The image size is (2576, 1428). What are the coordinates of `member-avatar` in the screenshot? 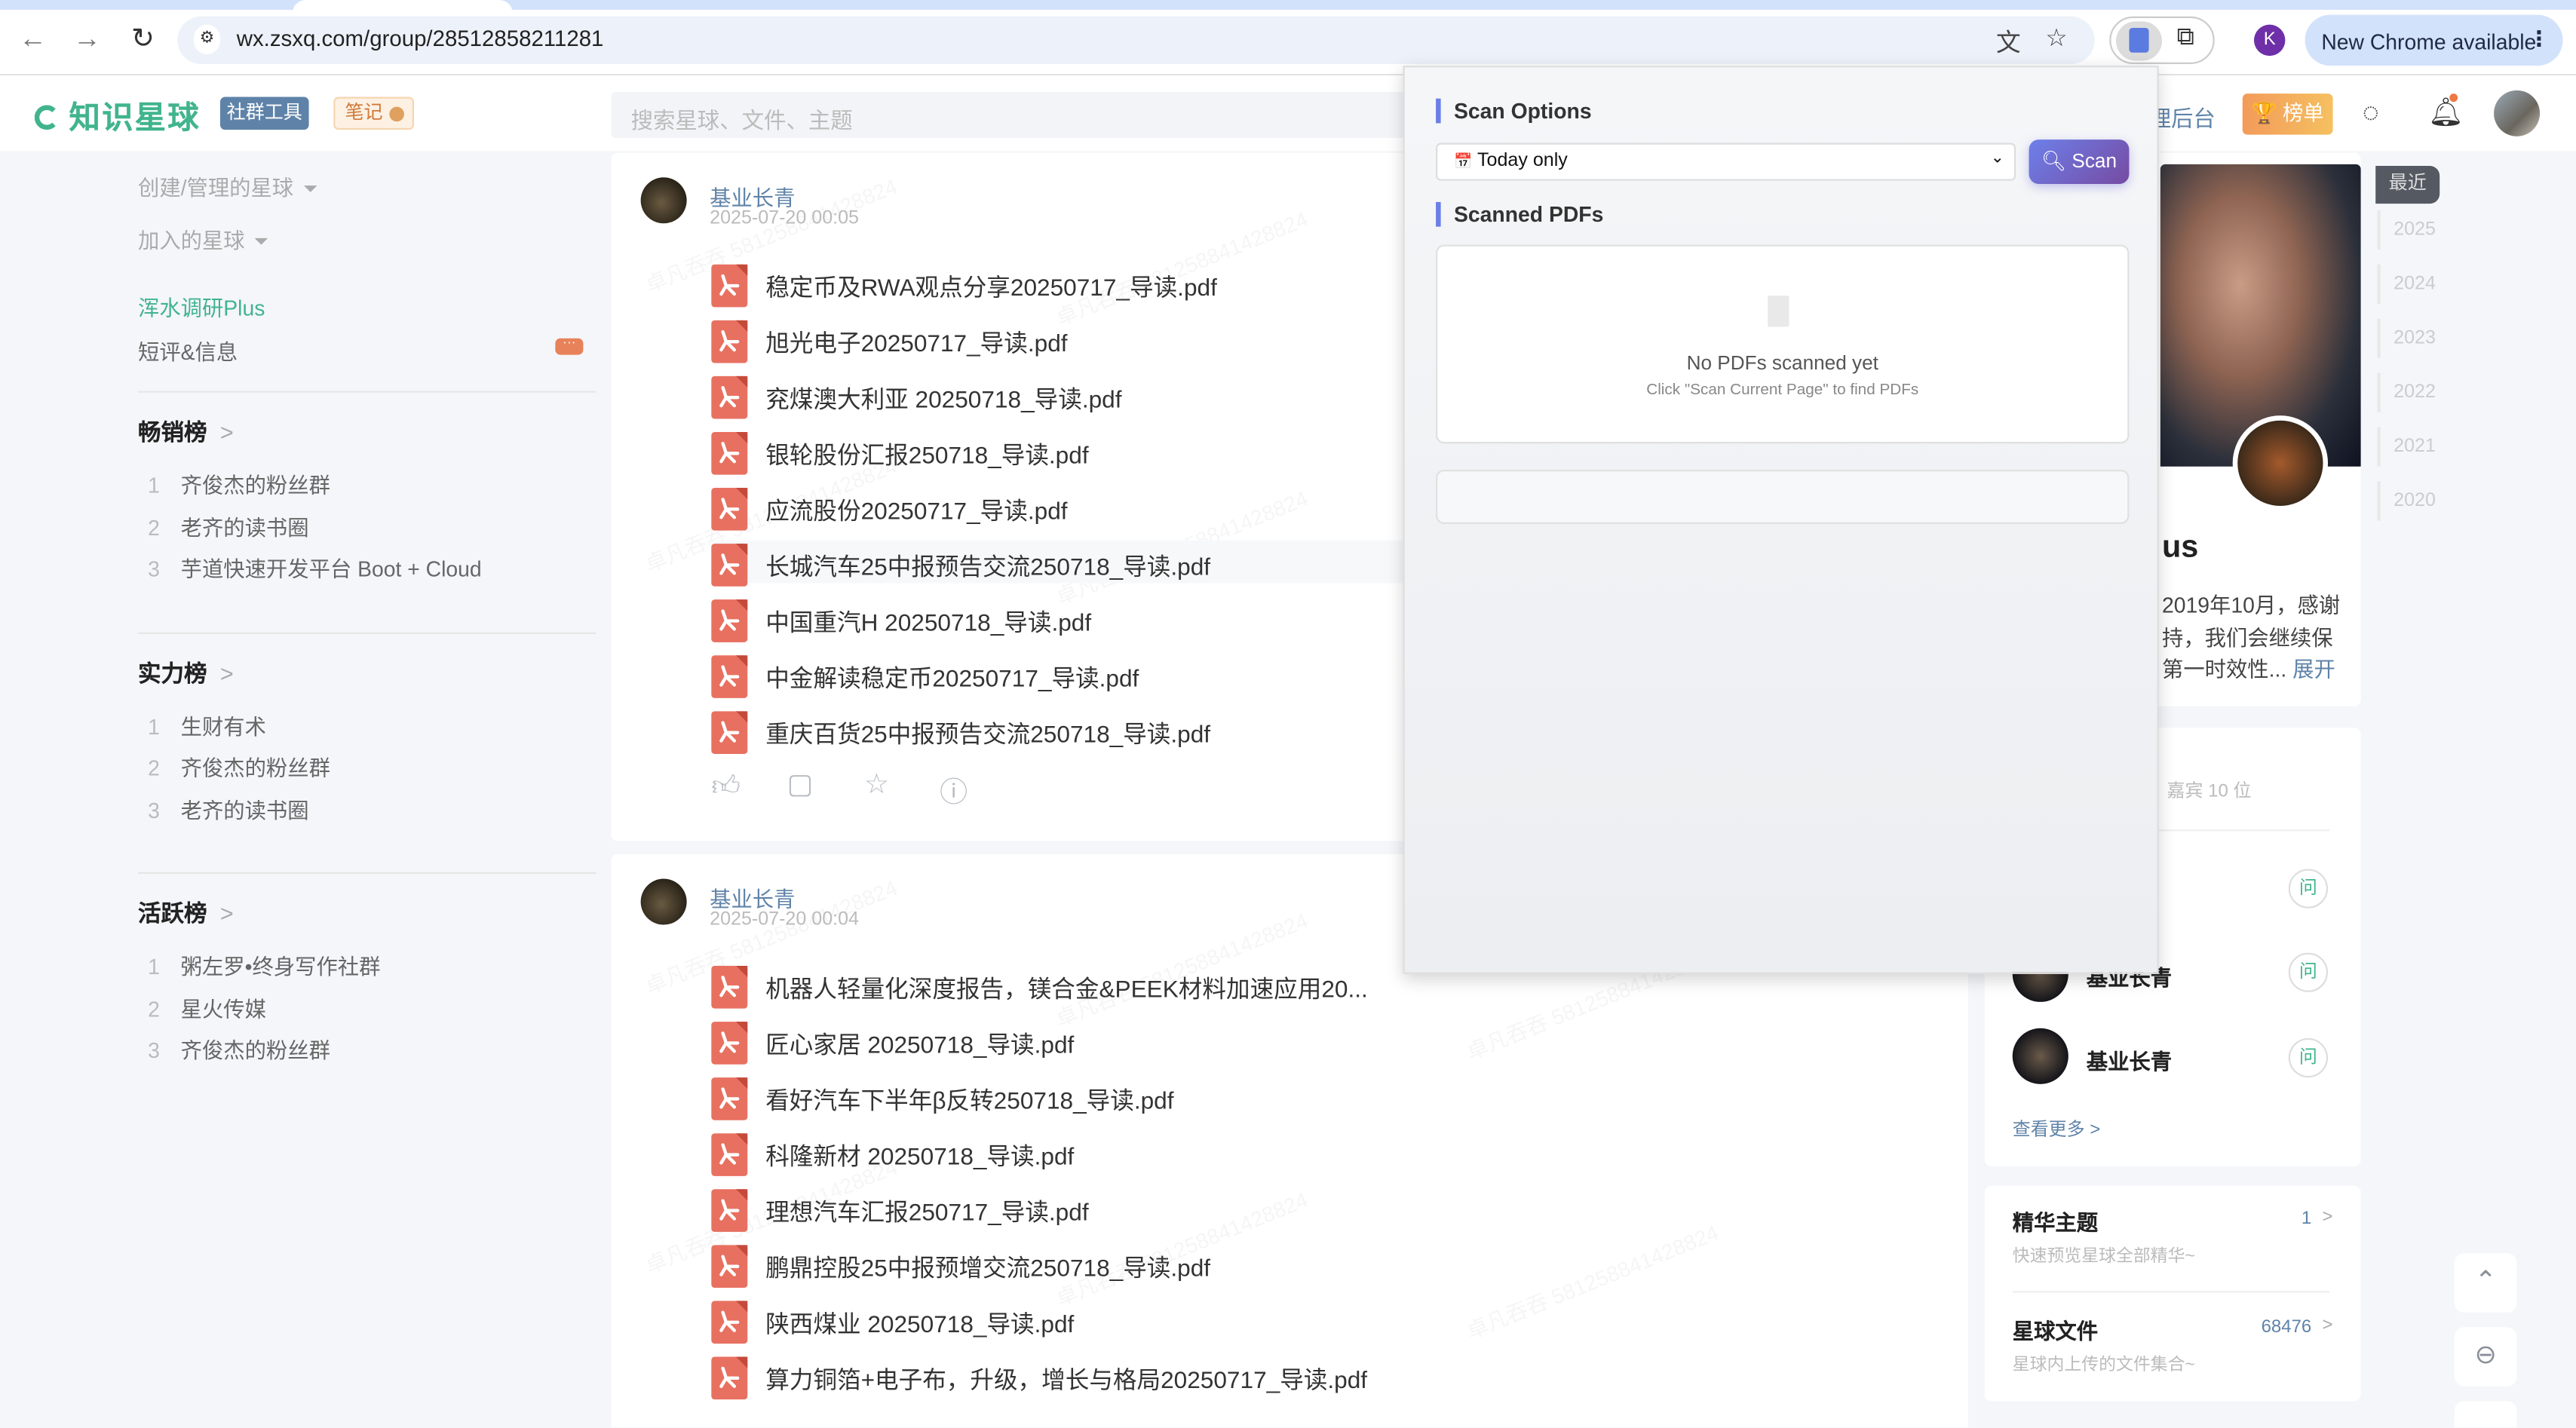 It's located at (2040, 1056).